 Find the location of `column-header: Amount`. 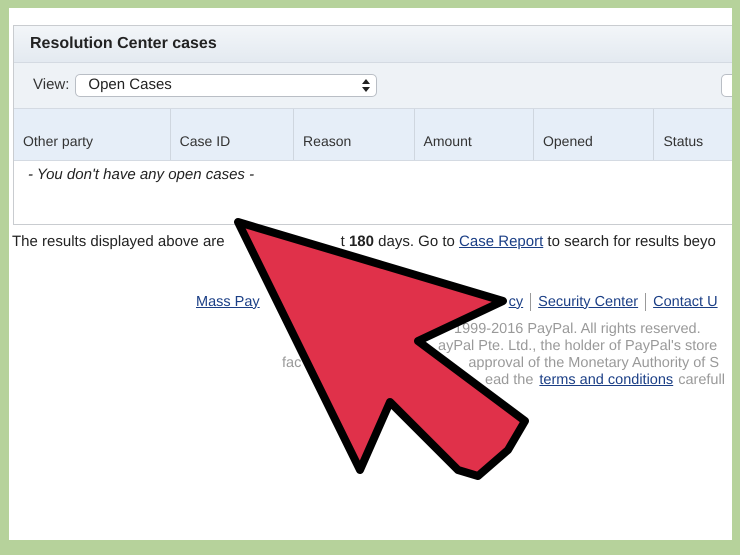

column-header: Amount is located at coordinates (474, 134).